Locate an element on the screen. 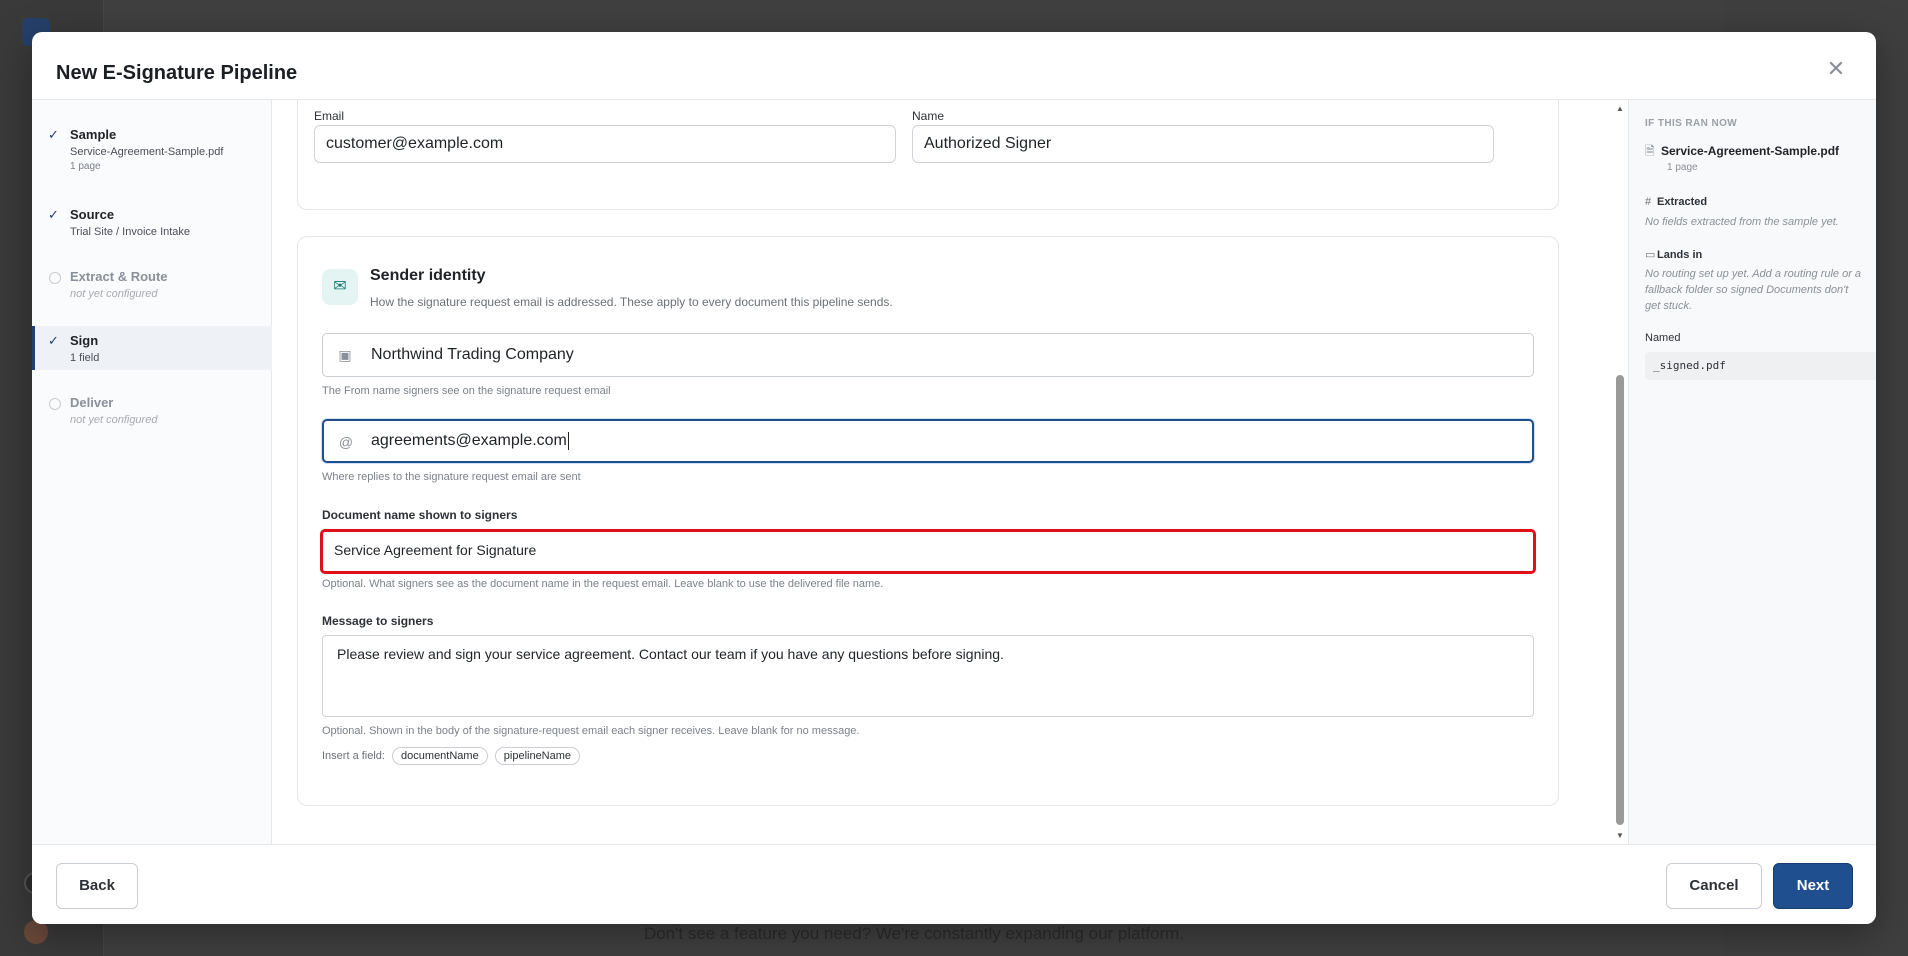 The image size is (1908, 956). step-sign: ✓ Sign 1 field is located at coordinates (152, 348).